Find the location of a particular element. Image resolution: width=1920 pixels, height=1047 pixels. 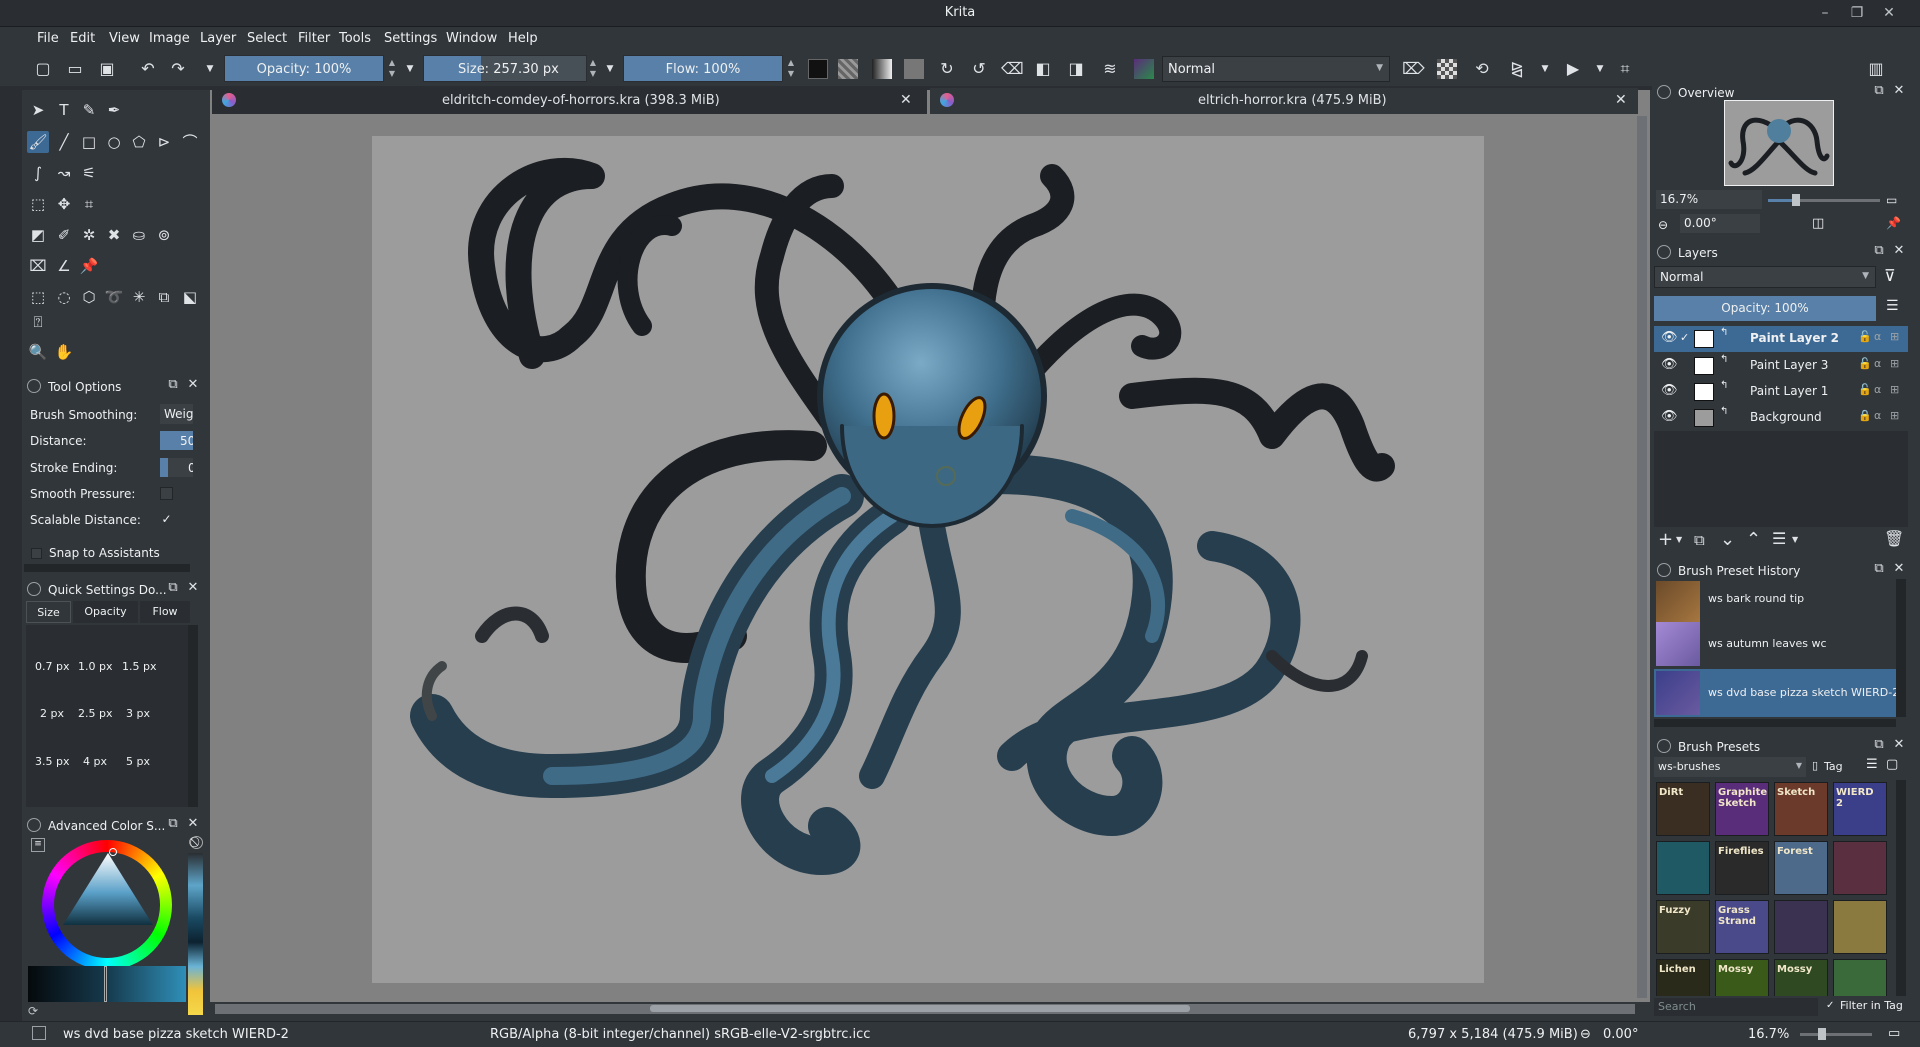

assistant-tool-icon: ⌧ is located at coordinates (38, 266).